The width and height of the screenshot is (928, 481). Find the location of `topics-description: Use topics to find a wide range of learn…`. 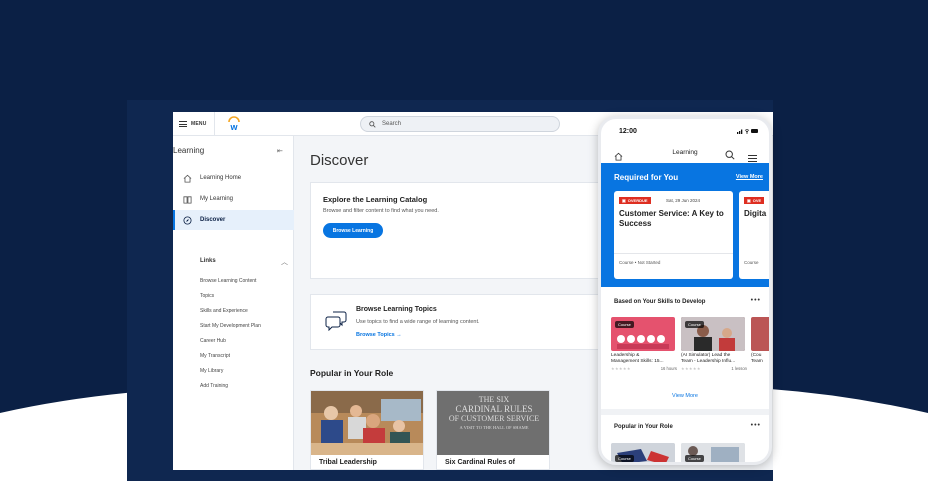

topics-description: Use topics to find a wide range of learn… is located at coordinates (418, 322).